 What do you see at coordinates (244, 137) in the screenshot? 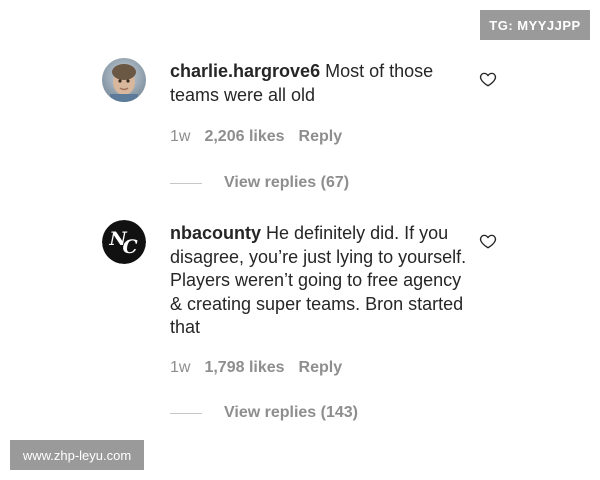
I see `likes-count: 2,206 likes` at bounding box center [244, 137].